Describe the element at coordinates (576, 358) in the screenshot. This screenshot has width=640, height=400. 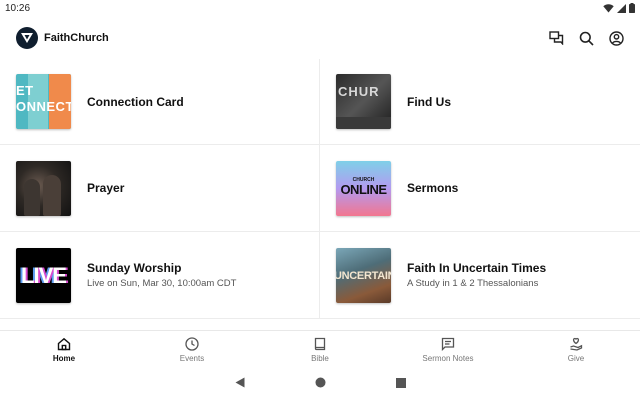
I see `nav-label: Give` at that location.